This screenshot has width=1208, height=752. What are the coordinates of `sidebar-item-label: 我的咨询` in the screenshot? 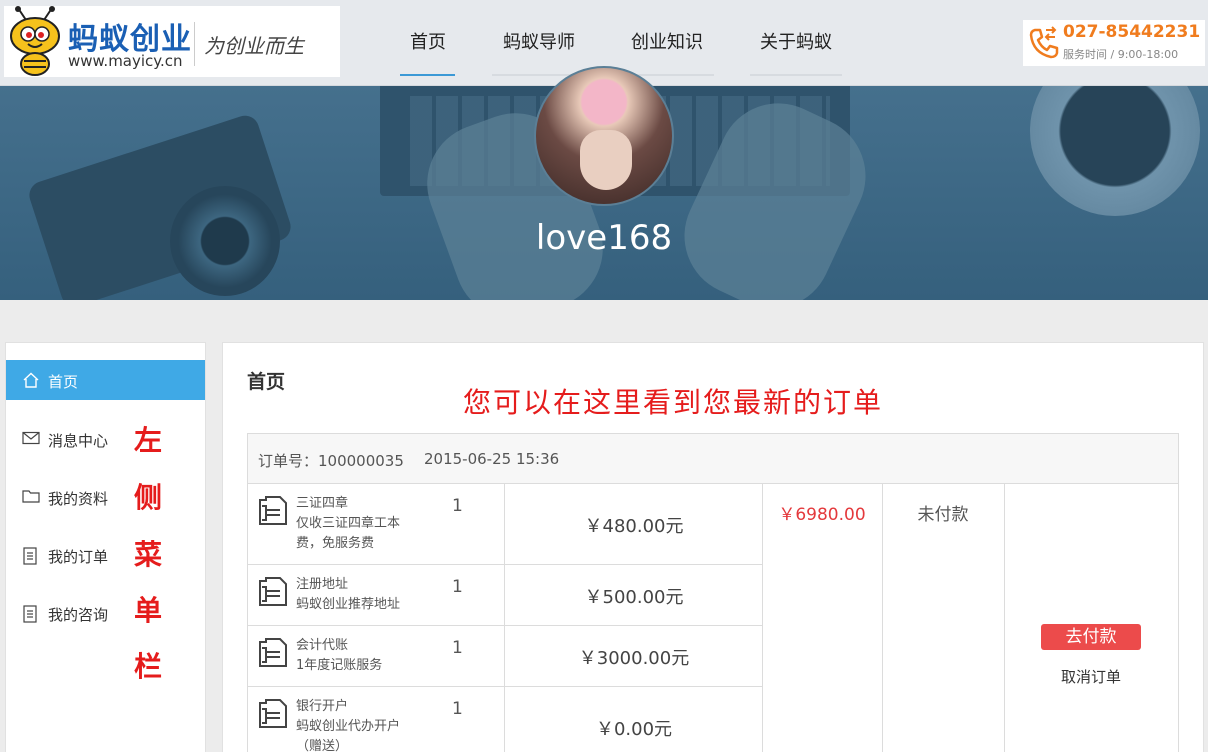 It's located at (78, 615).